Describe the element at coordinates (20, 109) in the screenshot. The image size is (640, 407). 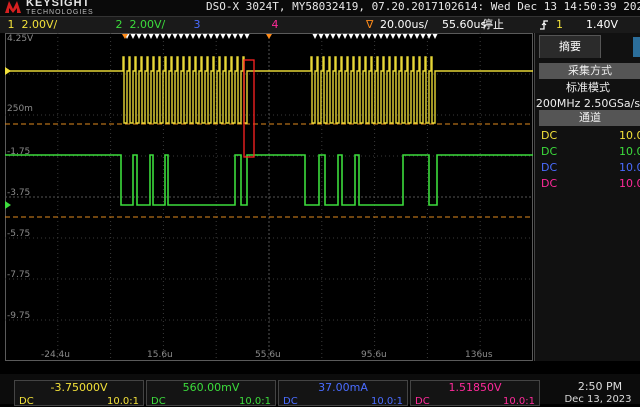
I see `y-axis-label: 250m` at that location.